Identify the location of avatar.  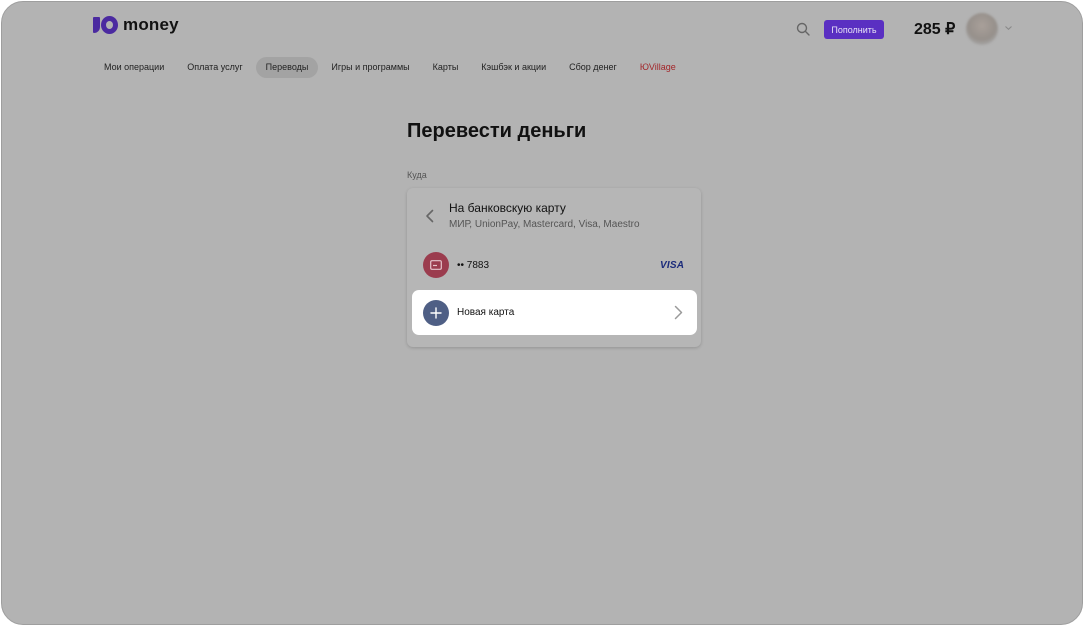
(982, 29).